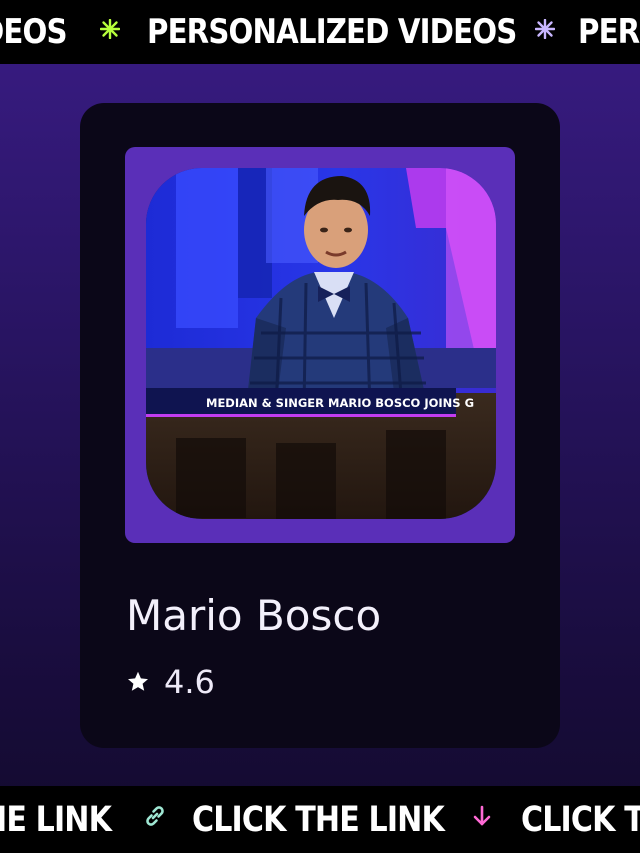 The width and height of the screenshot is (640, 853). Describe the element at coordinates (189, 682) in the screenshot. I see `rating-value: 4.6` at that location.